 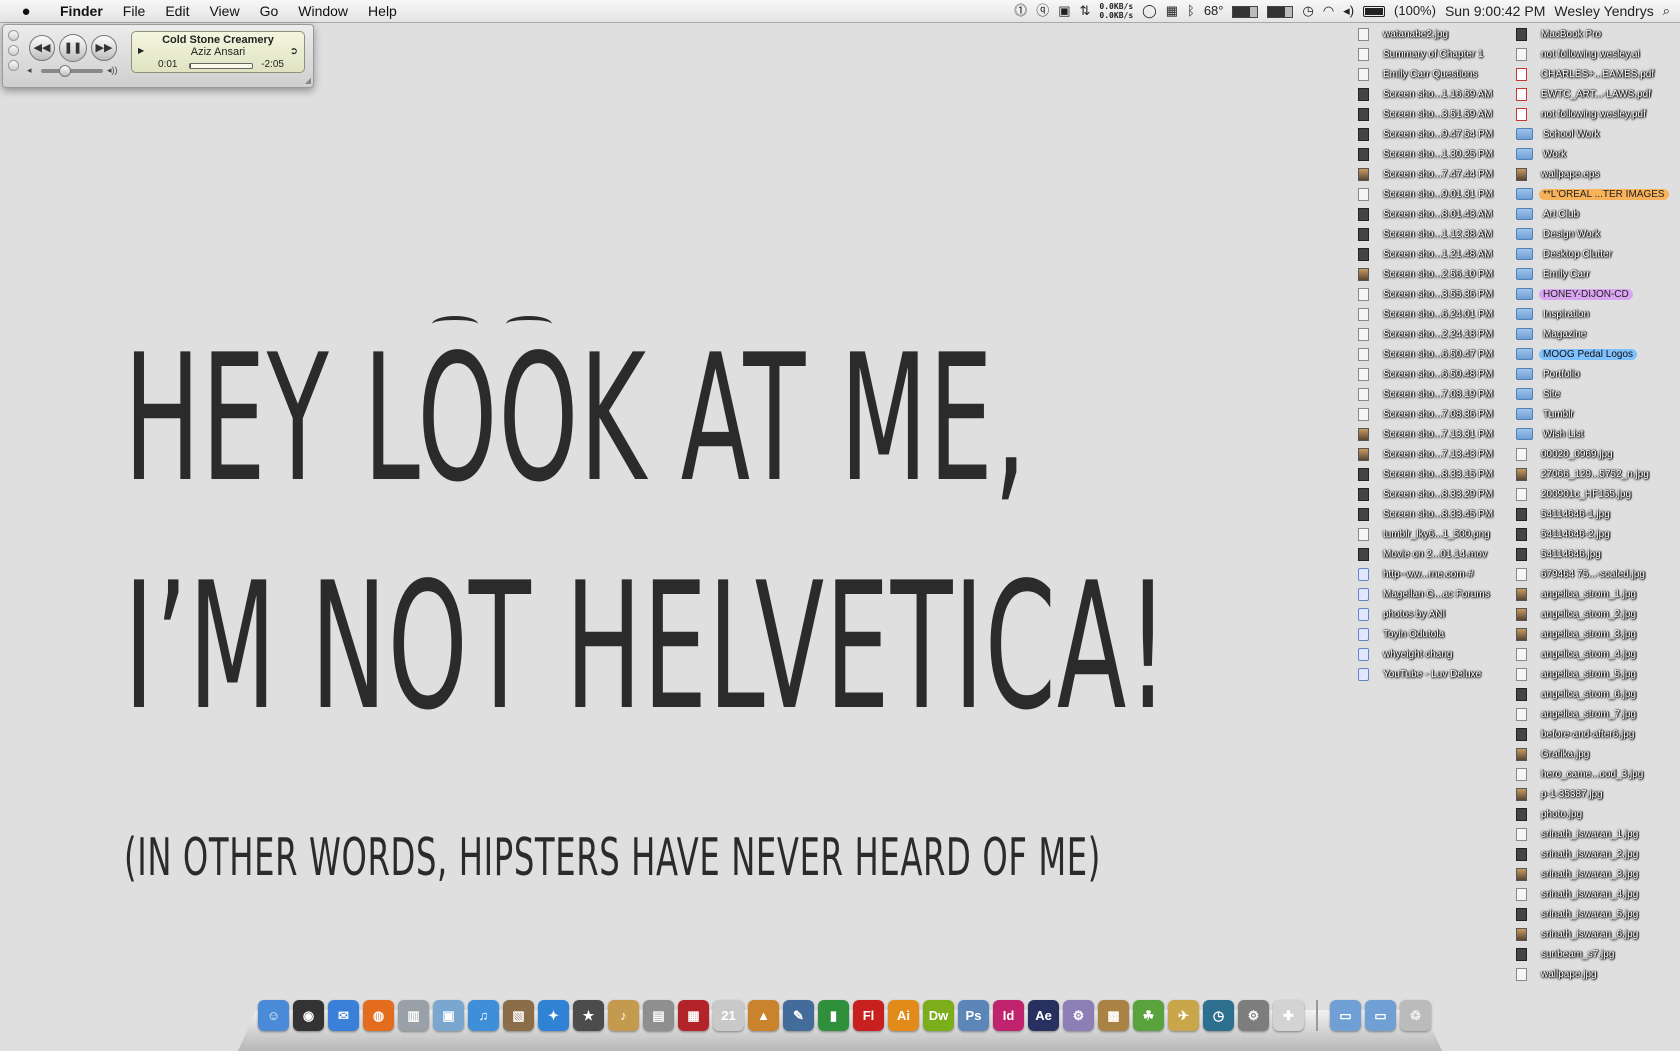 I want to click on desktop-item: angelica_strom_1.jpg, so click(x=1592, y=594).